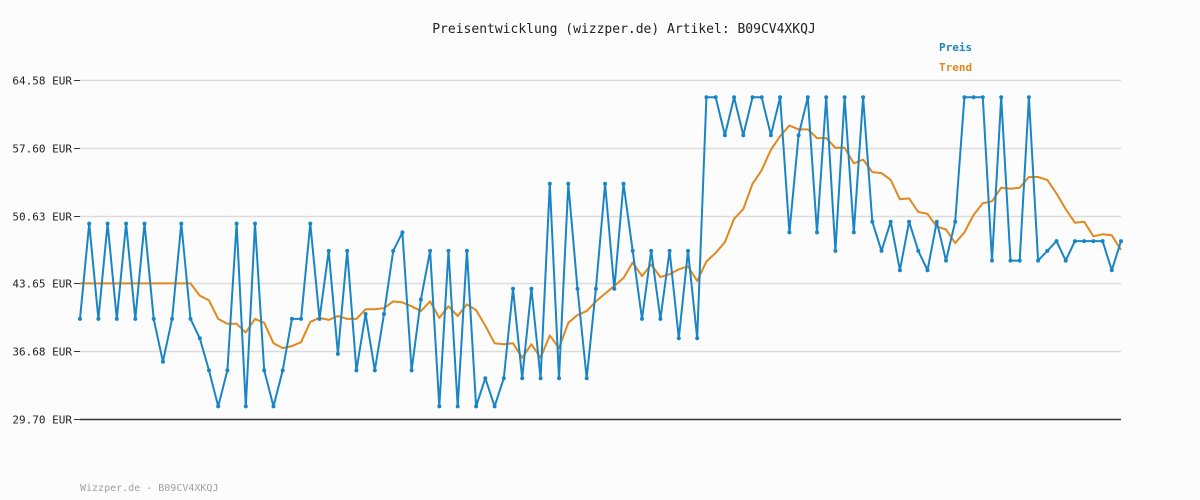 The height and width of the screenshot is (500, 1200). Describe the element at coordinates (42, 352) in the screenshot. I see `y-tick-label: 36.68 EUR` at that location.